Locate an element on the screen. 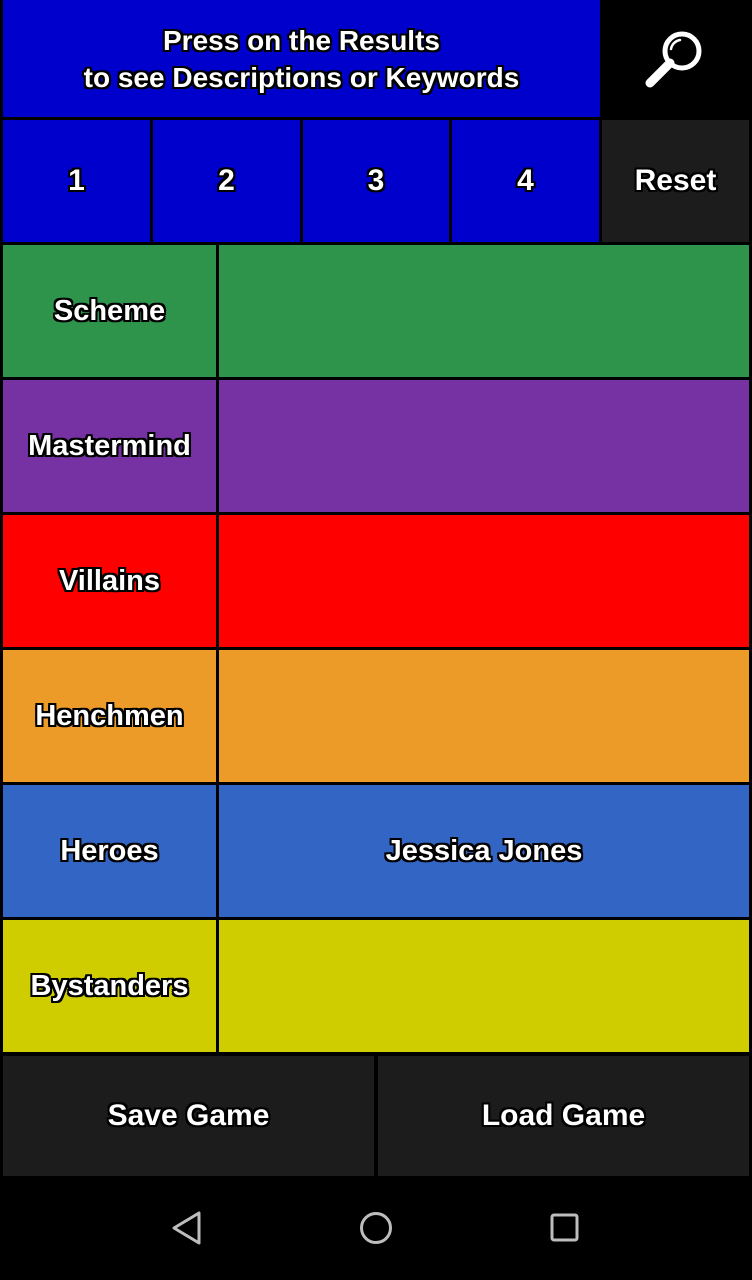 This screenshot has width=752, height=1280. back-triangle-icon is located at coordinates (186, 1228).